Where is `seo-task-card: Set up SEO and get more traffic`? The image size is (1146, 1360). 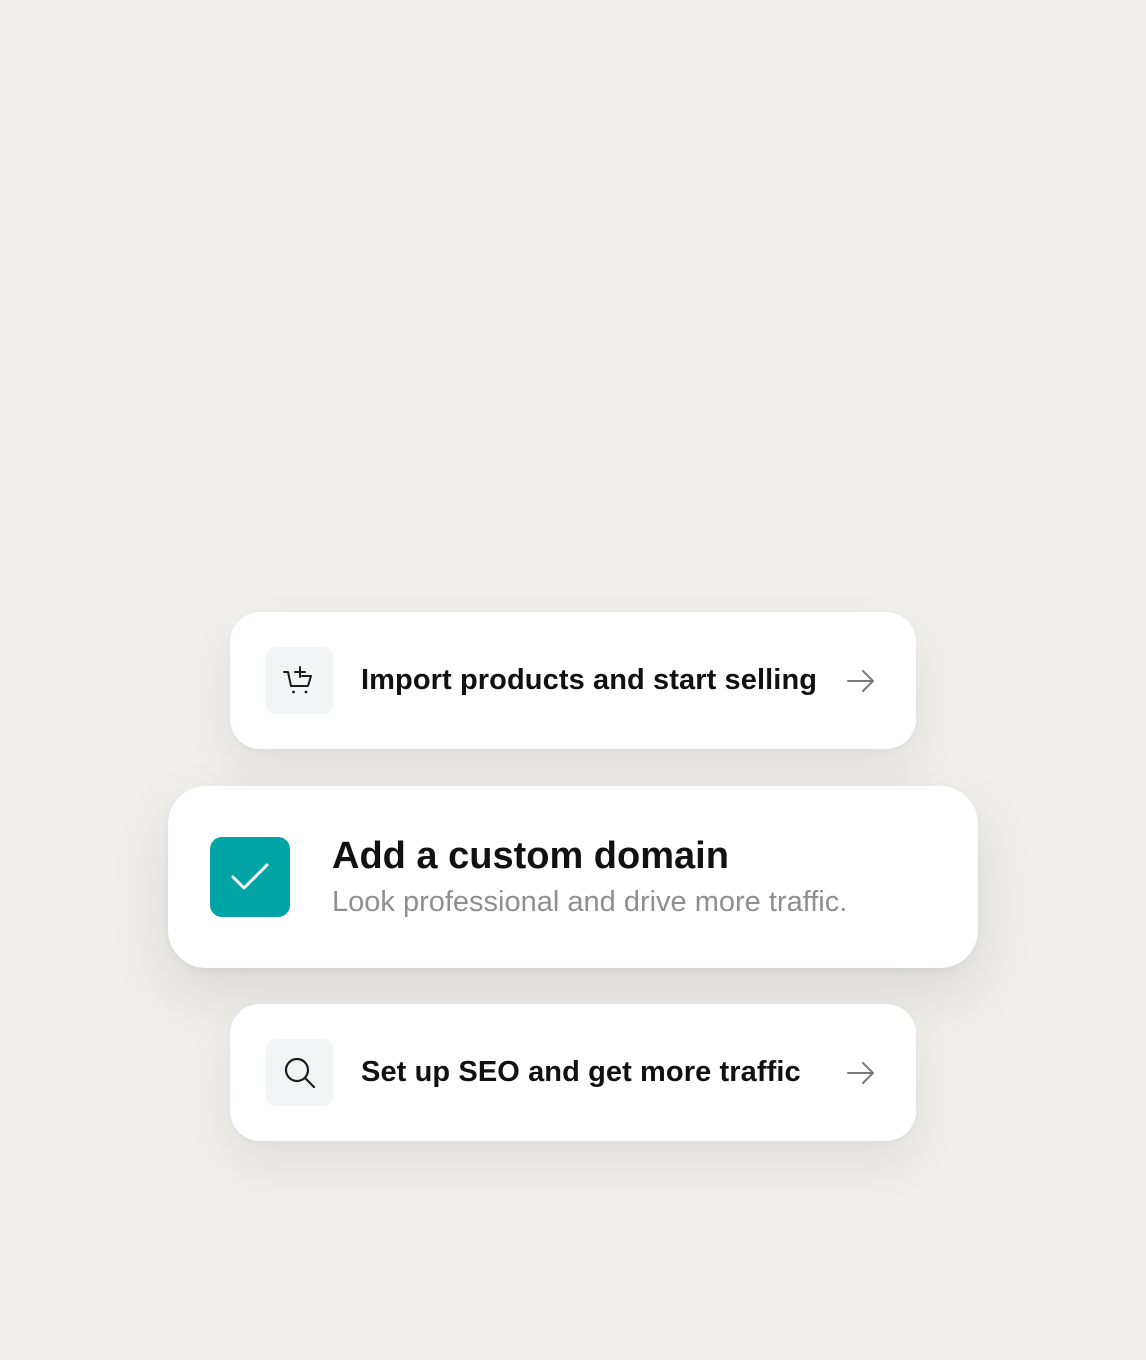 seo-task-card: Set up SEO and get more traffic is located at coordinates (573, 1072).